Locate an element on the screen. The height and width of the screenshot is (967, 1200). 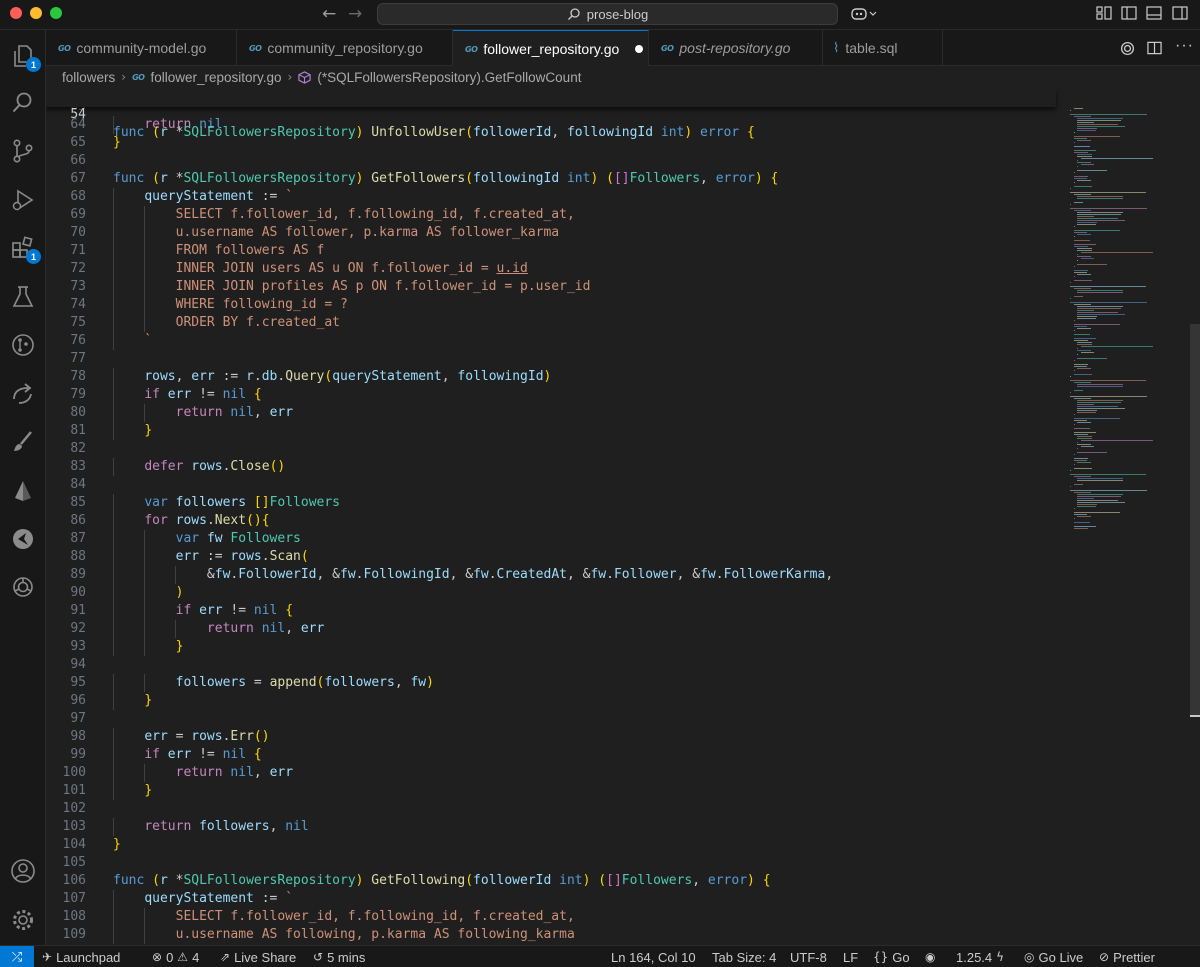
code-line: 74 WHERE following_id = ? is located at coordinates (551, 305).